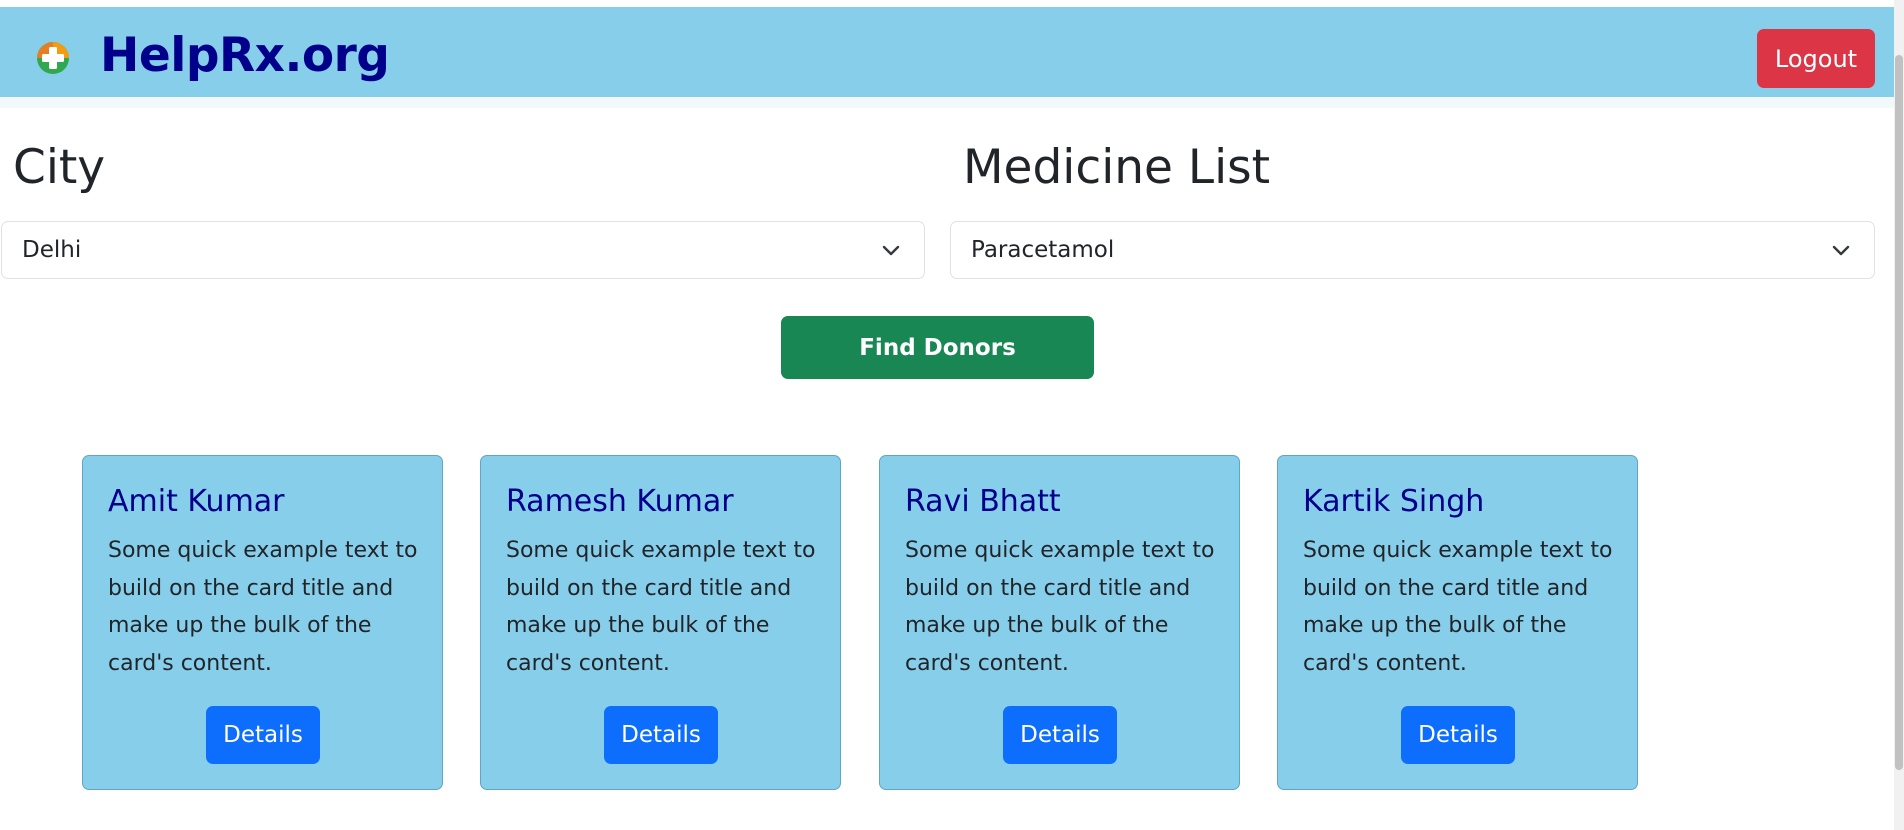 This screenshot has height=830, width=1904. I want to click on medicine-select-value: Paracetamol, so click(1043, 250).